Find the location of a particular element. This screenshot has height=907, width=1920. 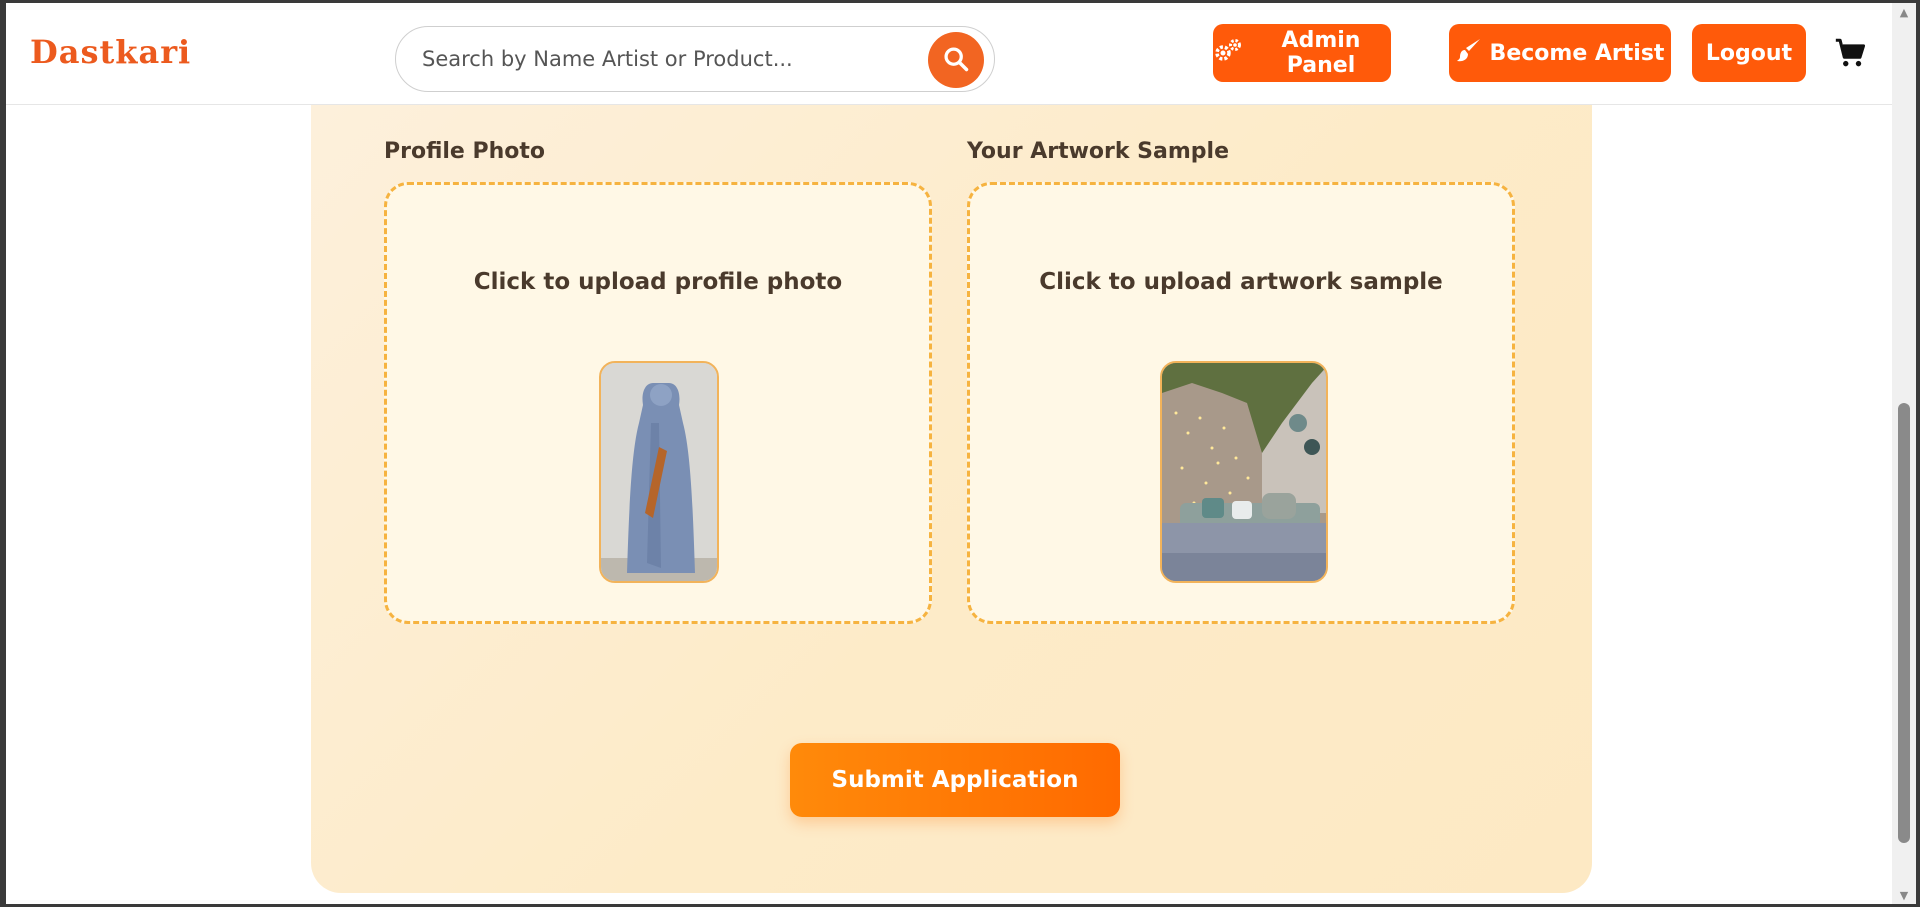

profile-photo-upload: Click to upload profile photo is located at coordinates (658, 403).